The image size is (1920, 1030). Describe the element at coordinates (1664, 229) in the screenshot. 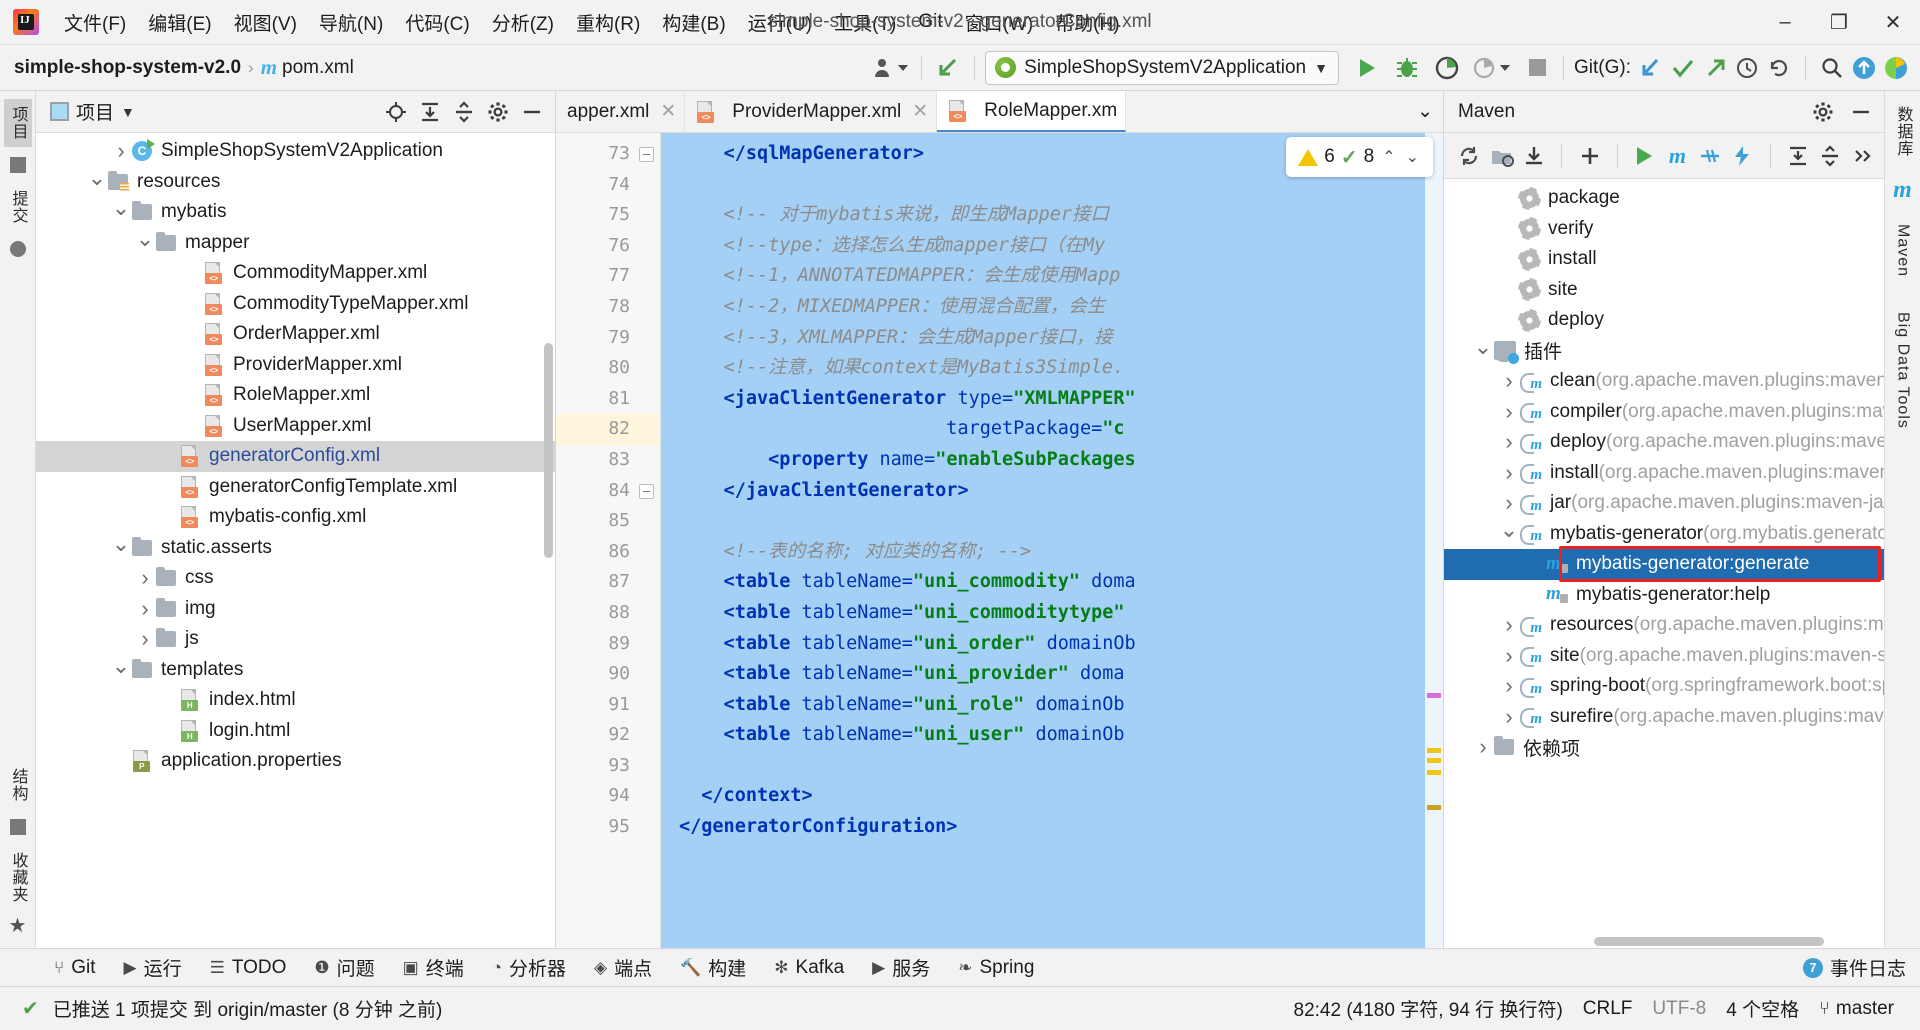

I see `maven-tree-node: verify` at that location.